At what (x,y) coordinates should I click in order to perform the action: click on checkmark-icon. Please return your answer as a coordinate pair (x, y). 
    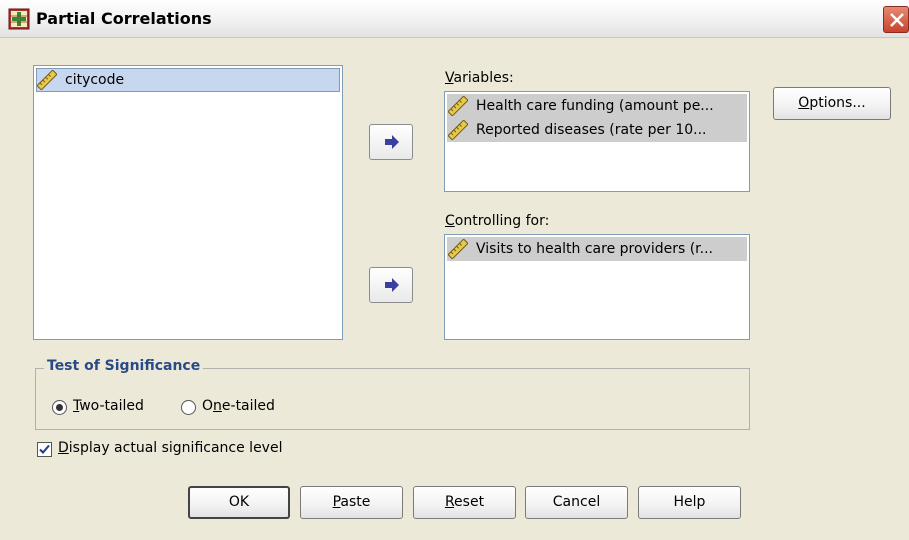
    Looking at the image, I should click on (44, 449).